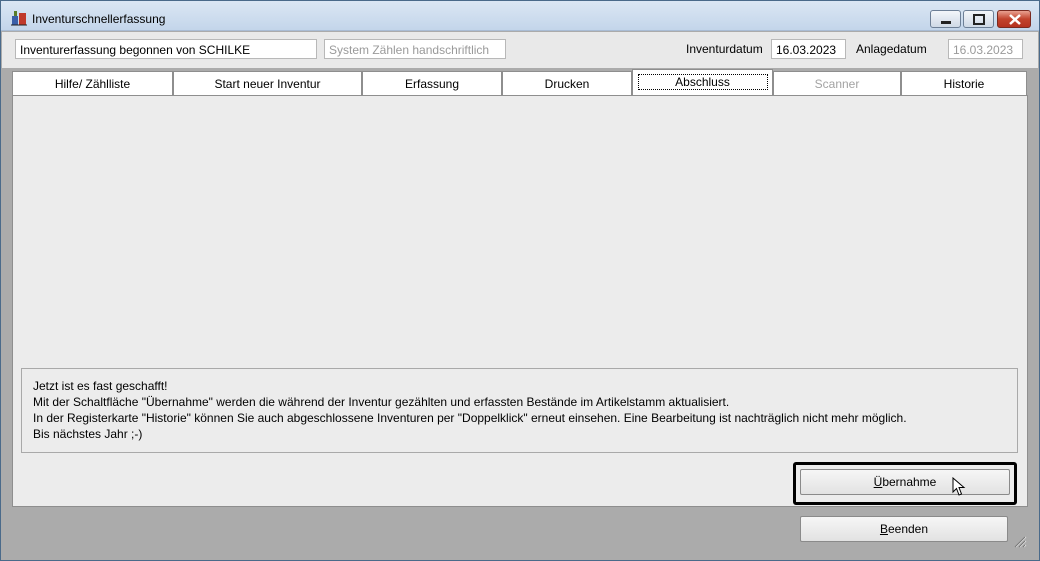  I want to click on maximize-icon, so click(979, 19).